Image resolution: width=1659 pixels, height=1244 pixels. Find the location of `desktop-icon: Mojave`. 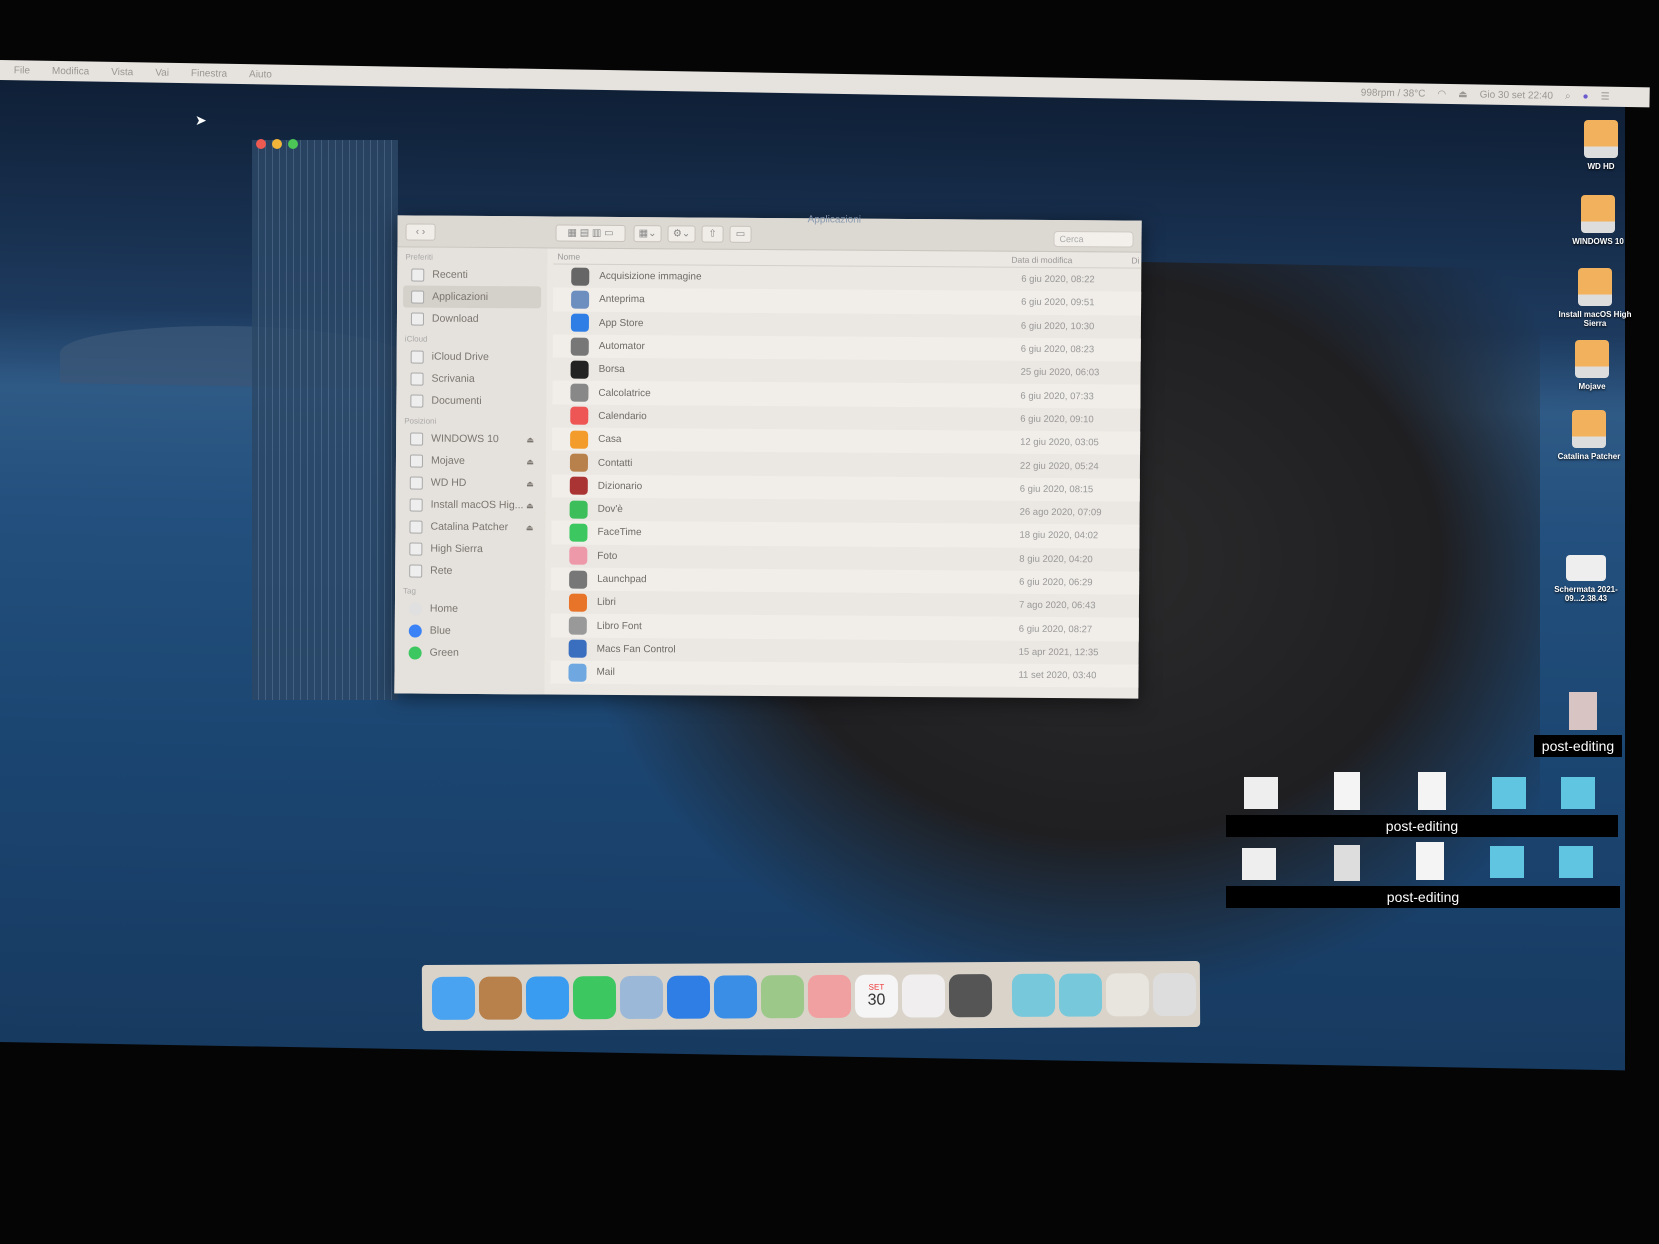

desktop-icon: Mojave is located at coordinates (1592, 365).